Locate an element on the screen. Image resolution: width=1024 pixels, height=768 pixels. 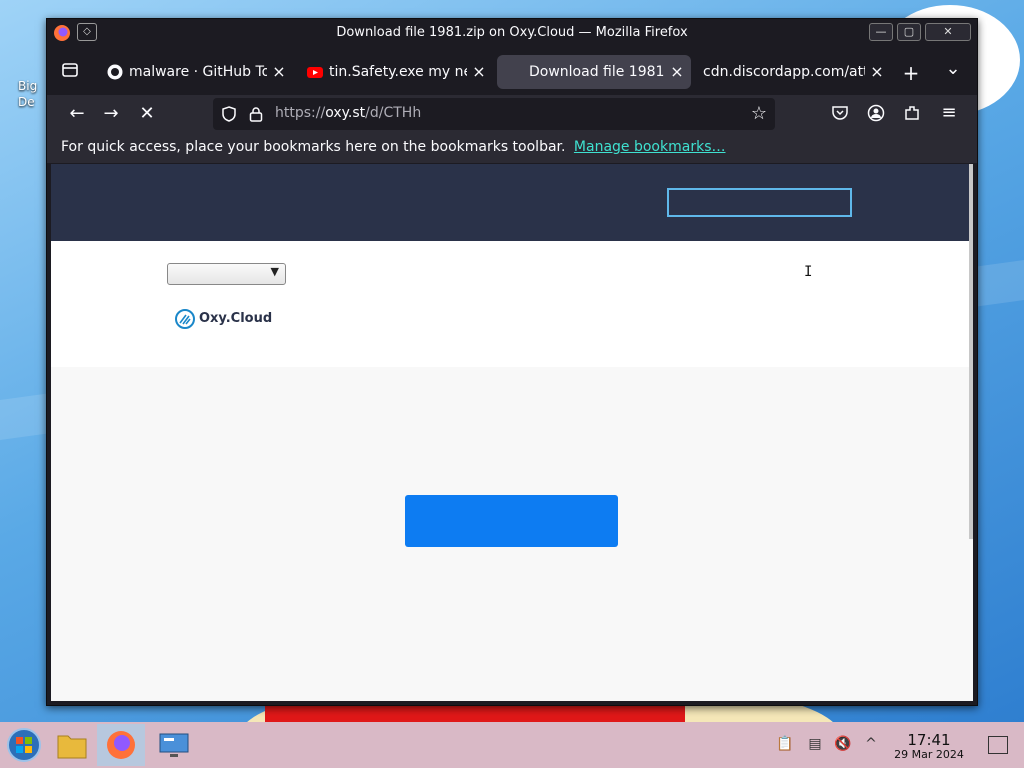
url-path: /d/CTHh is located at coordinates (393, 113).